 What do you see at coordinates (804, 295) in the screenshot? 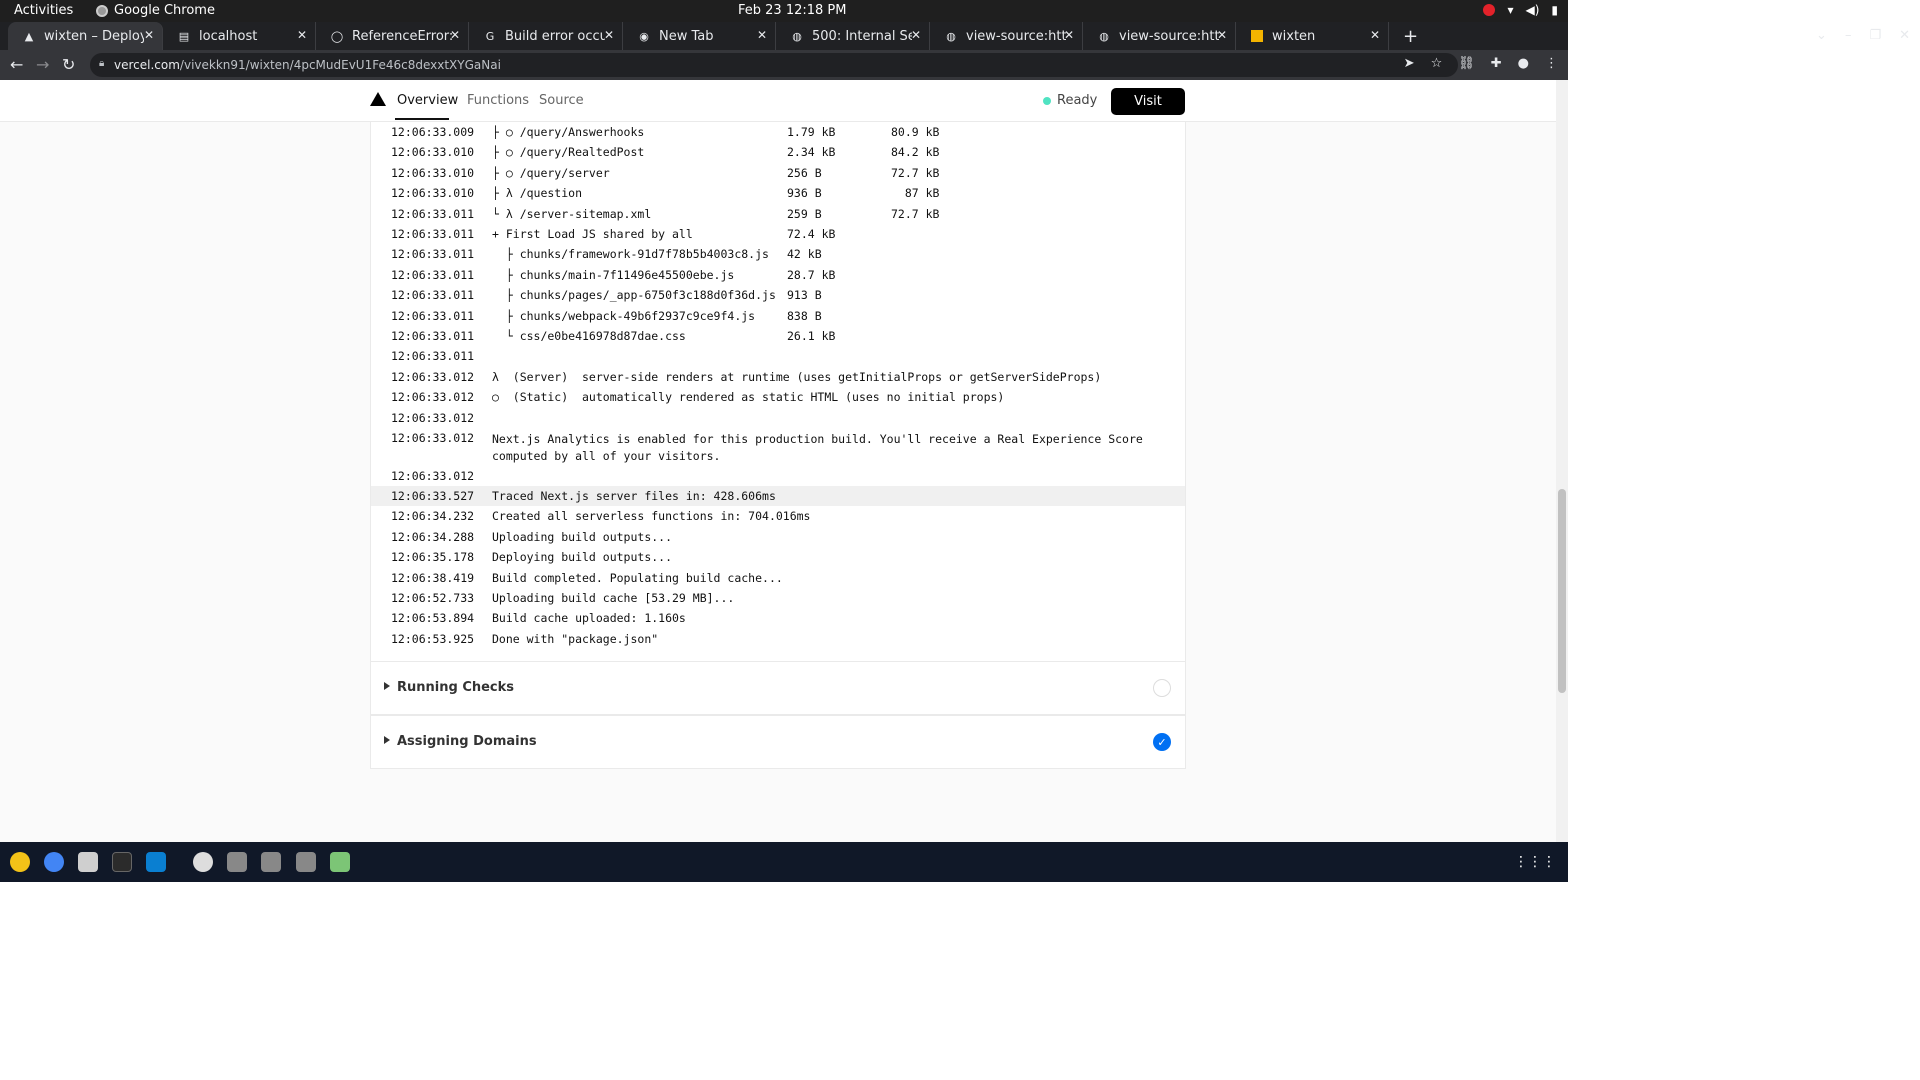
I see `log-size: 913 B` at bounding box center [804, 295].